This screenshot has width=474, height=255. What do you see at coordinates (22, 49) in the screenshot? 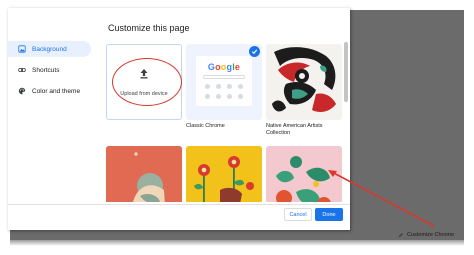
I see `image-icon` at bounding box center [22, 49].